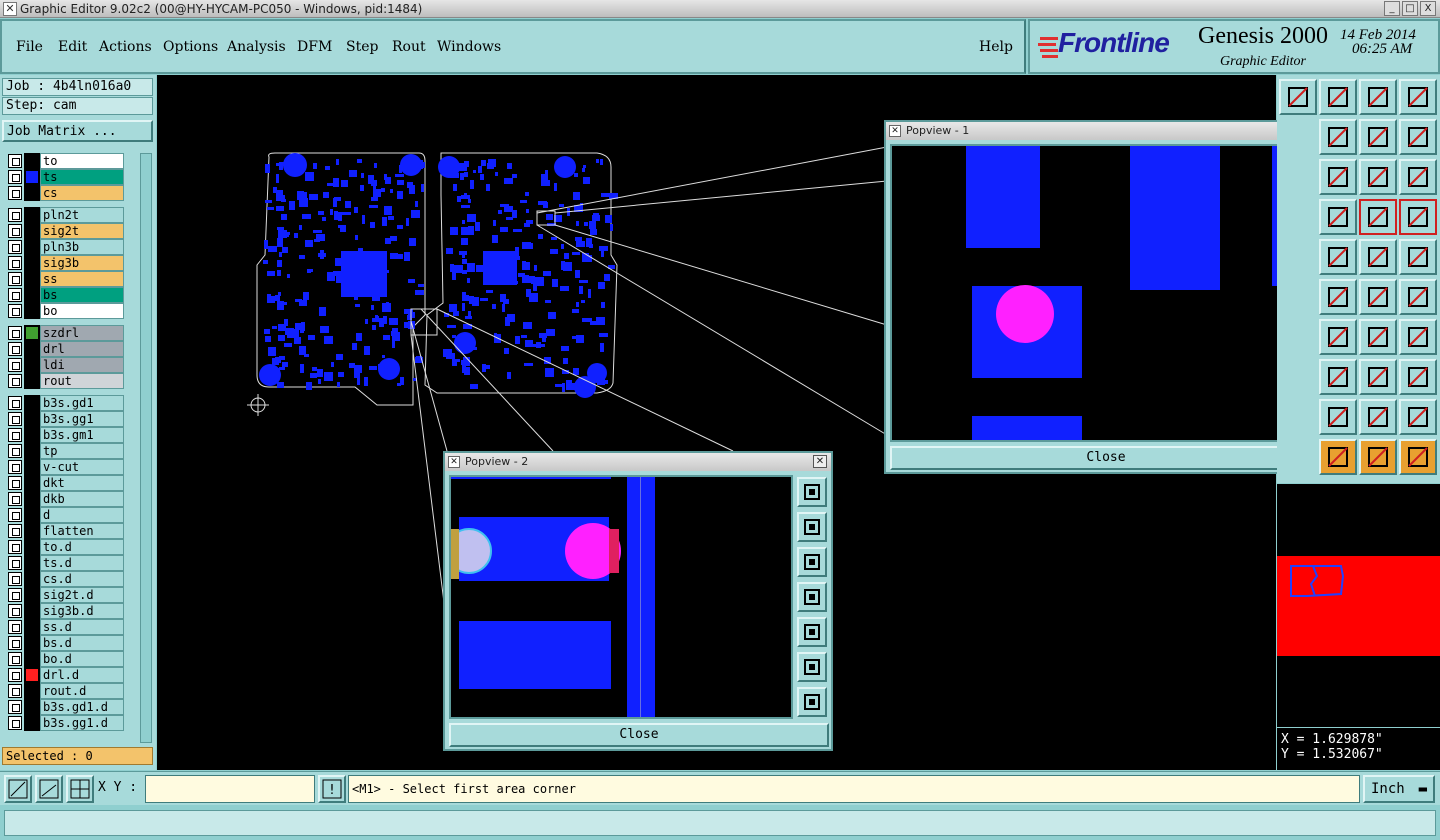  What do you see at coordinates (71, 659) in the screenshot?
I see `layer-row-bo.d: bo.d` at bounding box center [71, 659].